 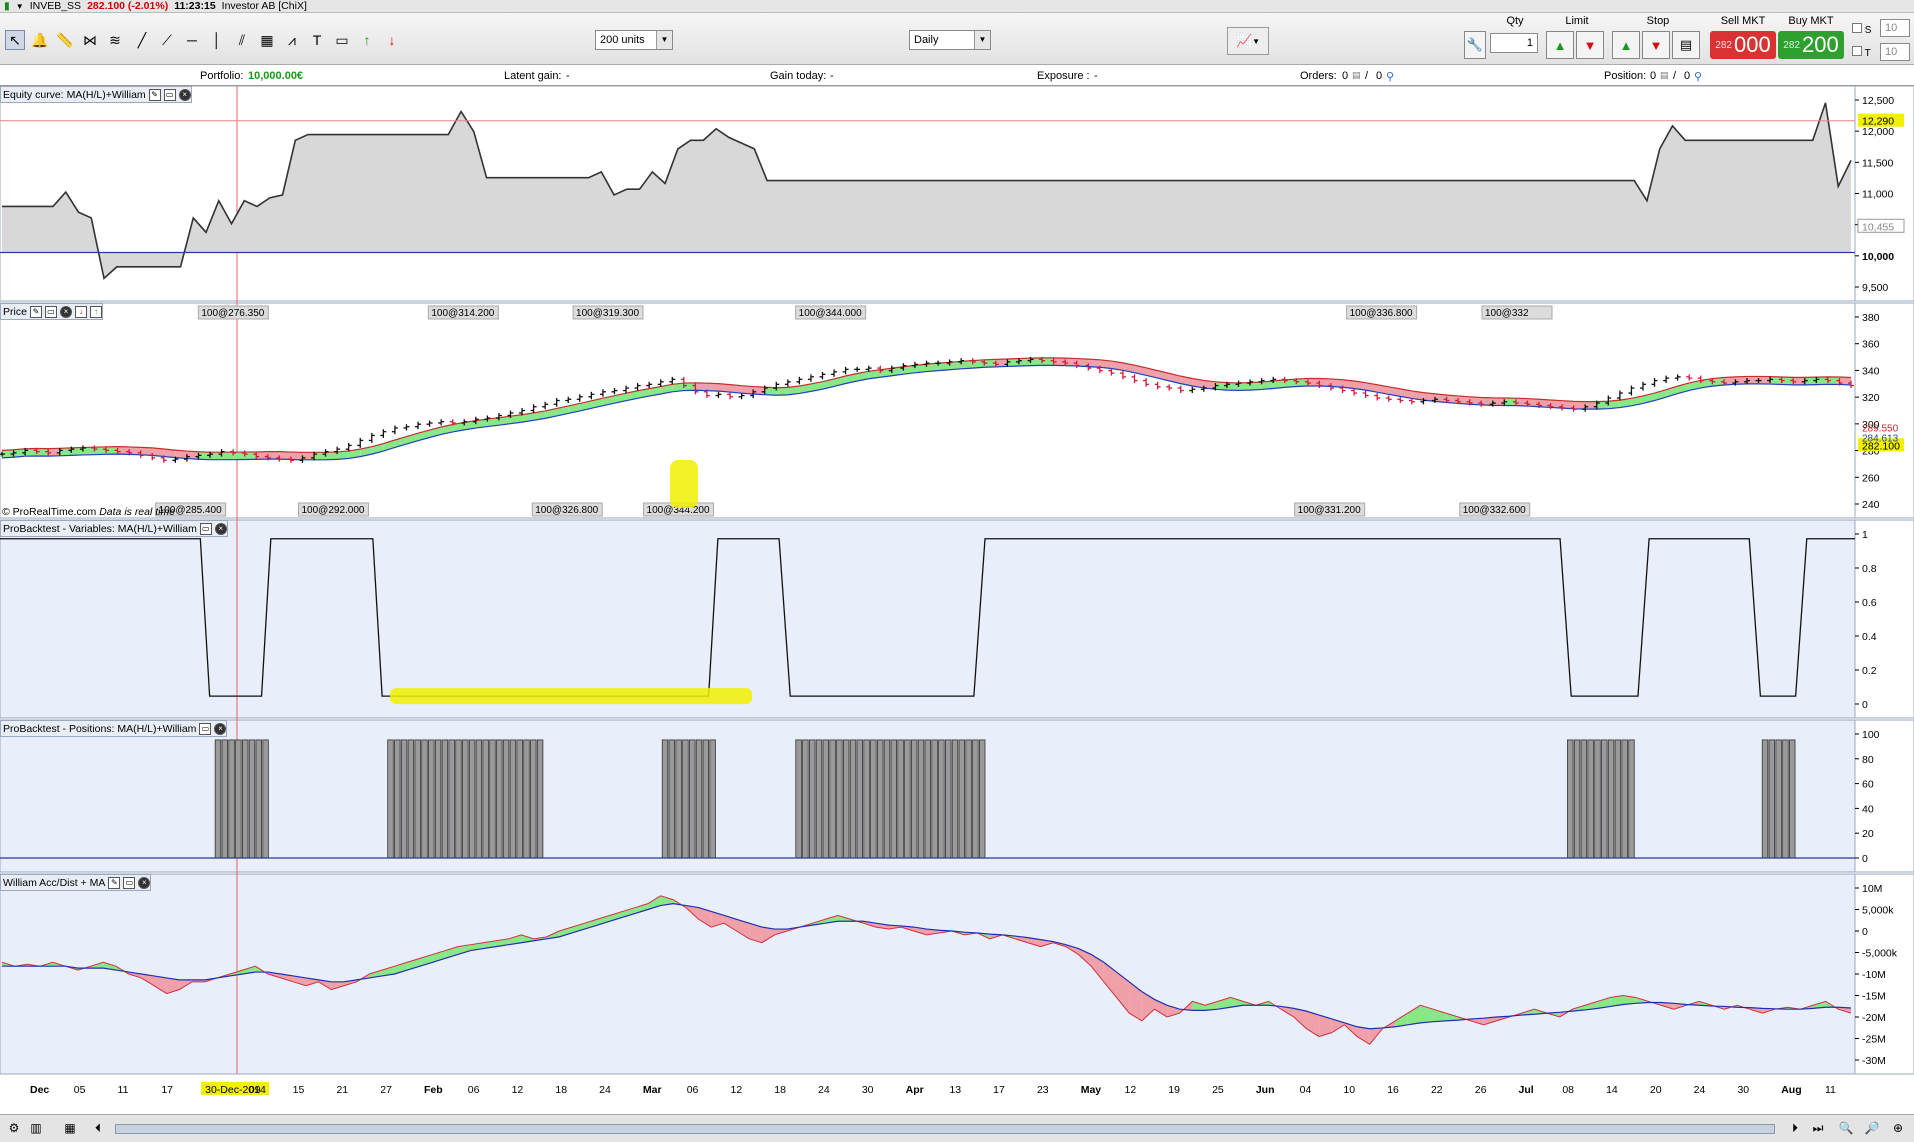 What do you see at coordinates (561, 1090) in the screenshot?
I see `x-axis-label: 18` at bounding box center [561, 1090].